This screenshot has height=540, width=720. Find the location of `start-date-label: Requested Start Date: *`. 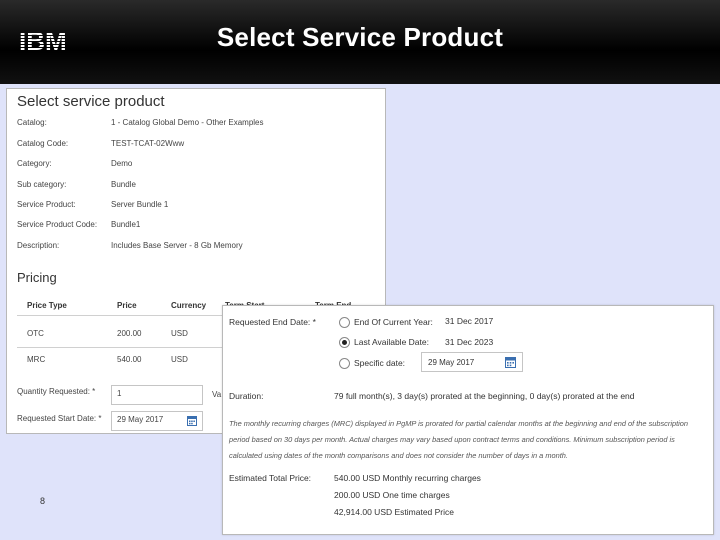

start-date-label: Requested Start Date: * is located at coordinates (59, 418).